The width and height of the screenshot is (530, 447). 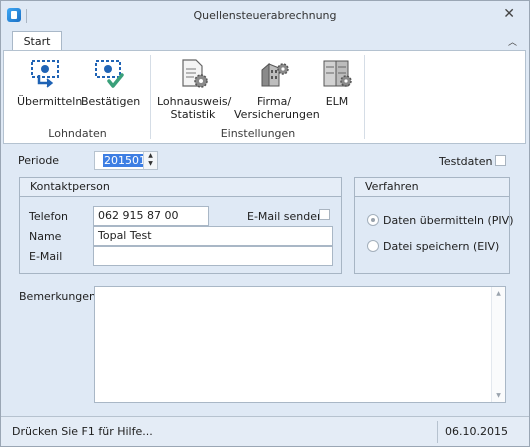 I want to click on periode-value: 201501, so click(x=125, y=160).